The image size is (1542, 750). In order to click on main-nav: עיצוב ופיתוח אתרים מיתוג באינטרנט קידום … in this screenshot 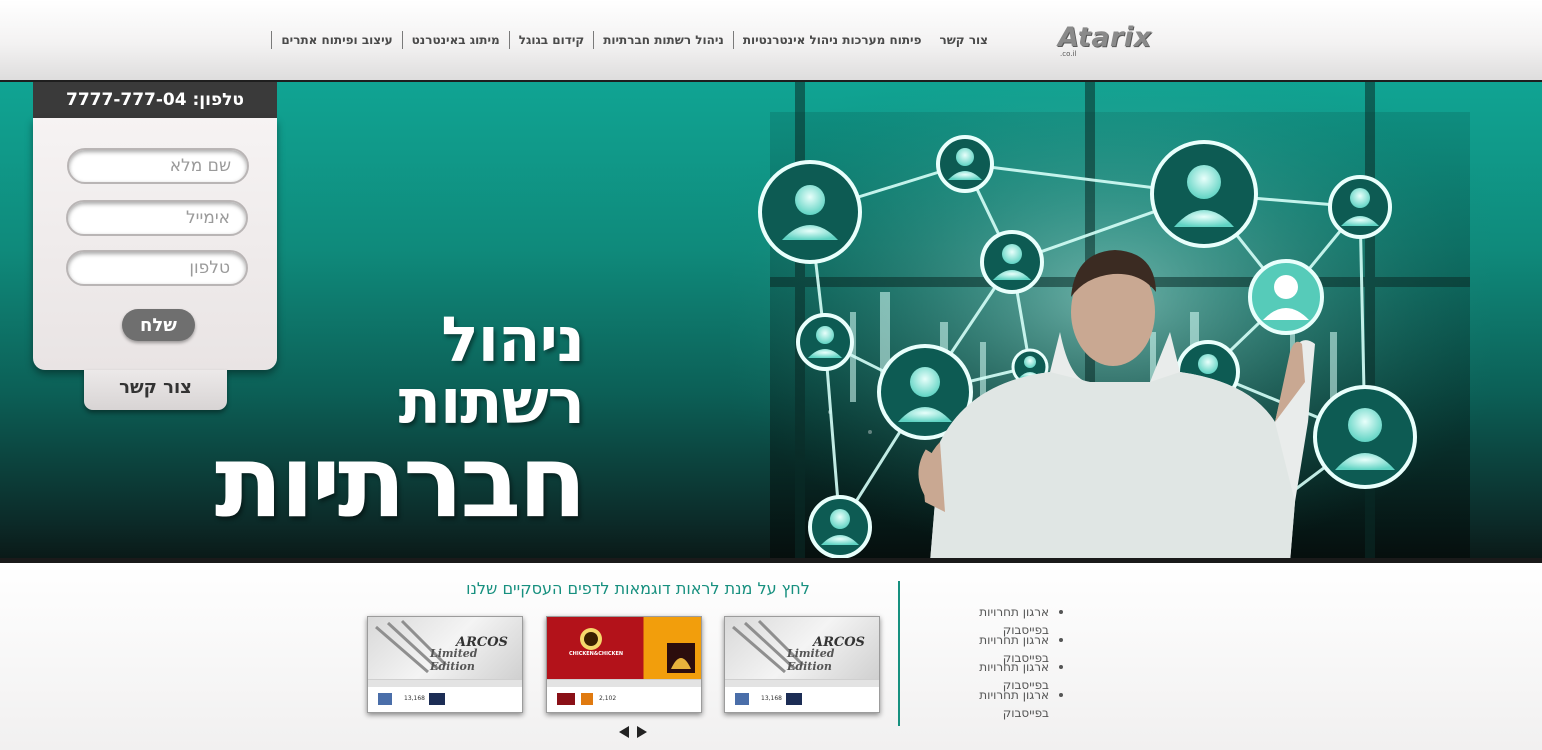, I will do `click(634, 40)`.